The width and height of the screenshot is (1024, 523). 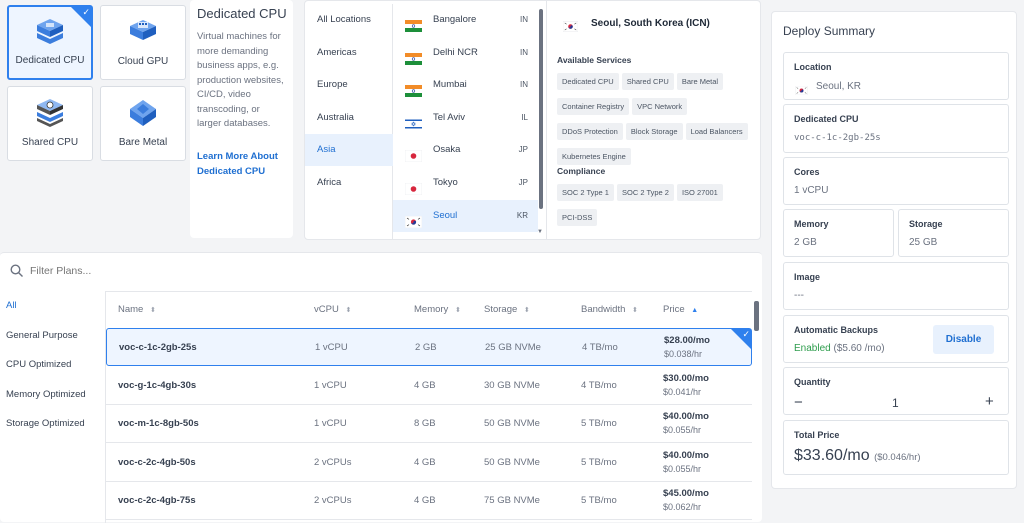 What do you see at coordinates (131, 309) in the screenshot?
I see `column-header-label: Name` at bounding box center [131, 309].